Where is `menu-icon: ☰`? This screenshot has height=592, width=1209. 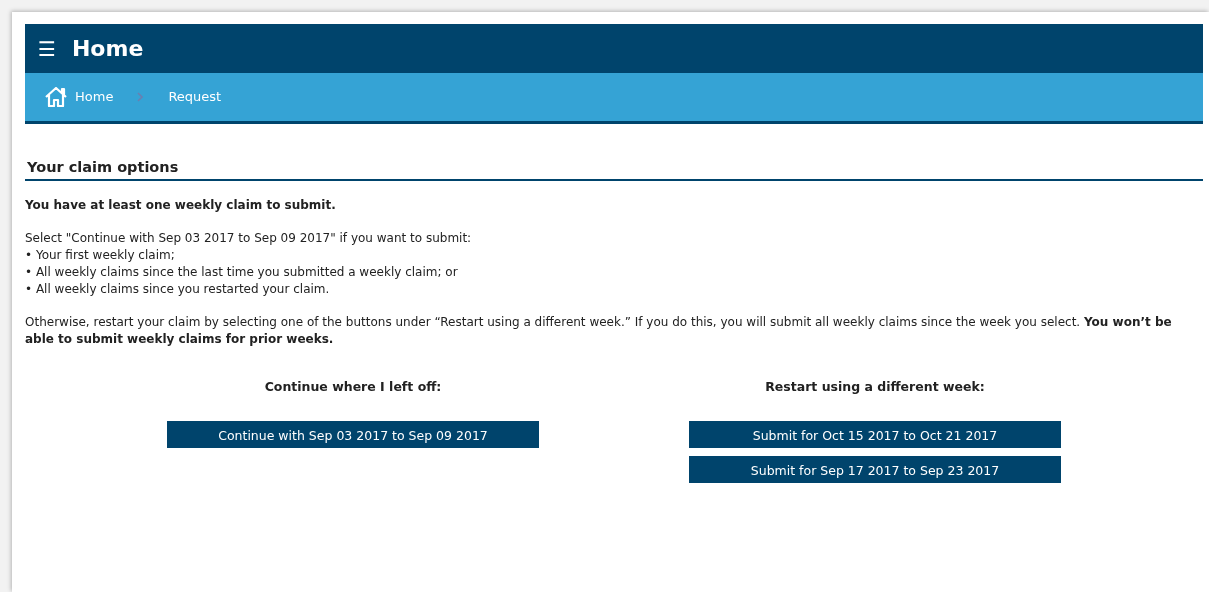
menu-icon: ☰ is located at coordinates (47, 48).